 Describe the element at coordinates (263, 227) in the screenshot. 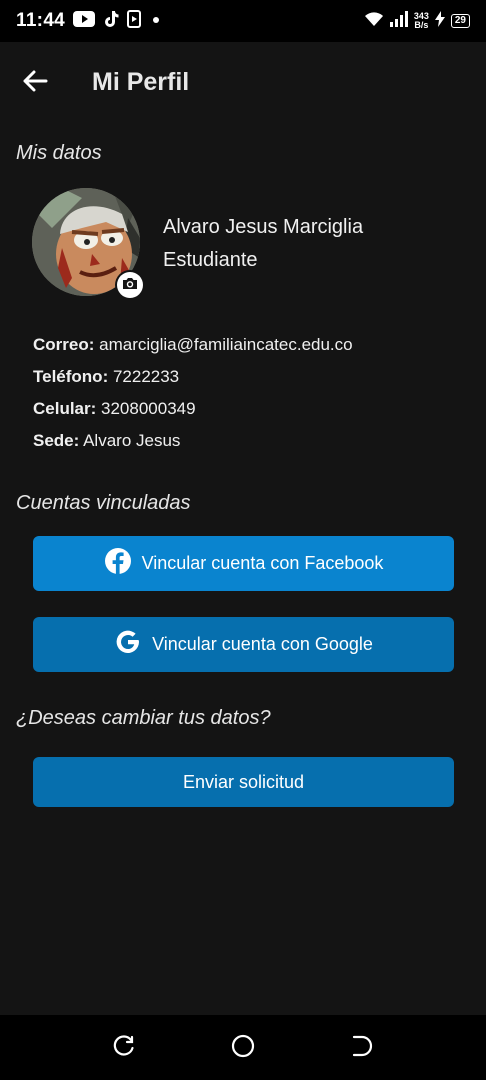

I see `user-name: Alvaro Jesus Marciglia` at that location.